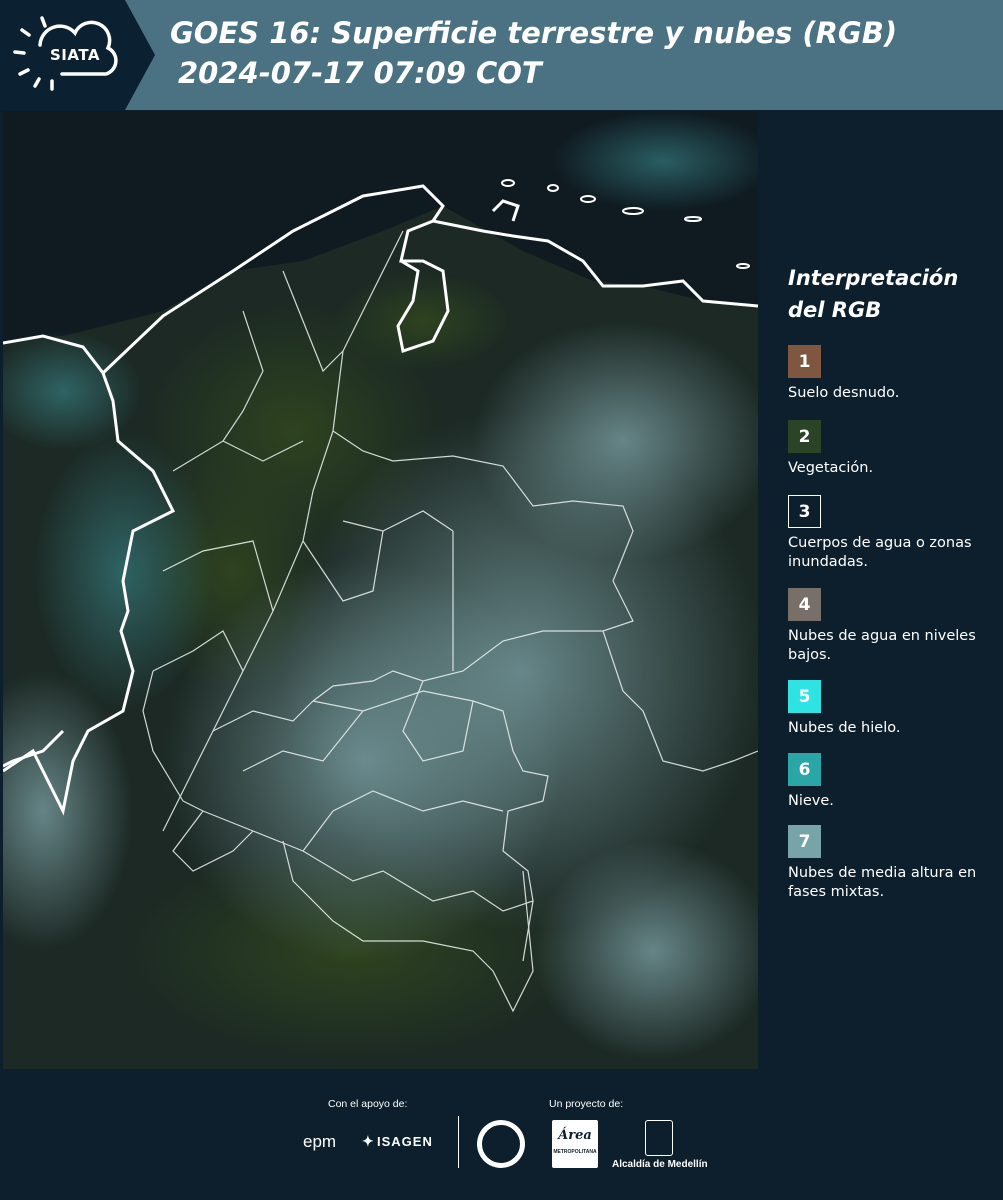 Image resolution: width=1003 pixels, height=1200 pixels. Describe the element at coordinates (831, 468) in the screenshot. I see `legend-label: Vegetación.` at that location.